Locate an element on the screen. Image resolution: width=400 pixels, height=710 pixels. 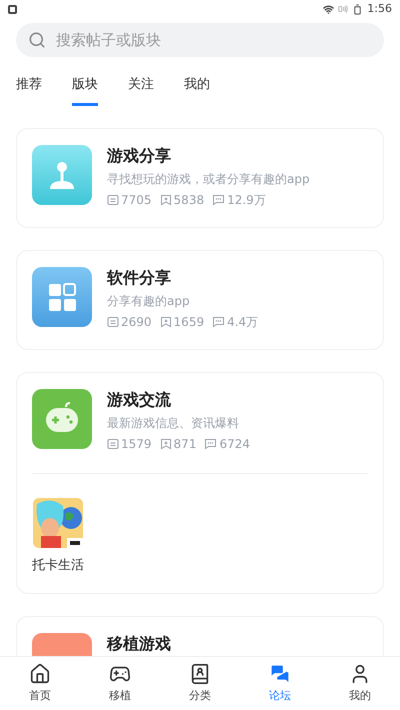
stat-count: 7705 is located at coordinates (136, 200).